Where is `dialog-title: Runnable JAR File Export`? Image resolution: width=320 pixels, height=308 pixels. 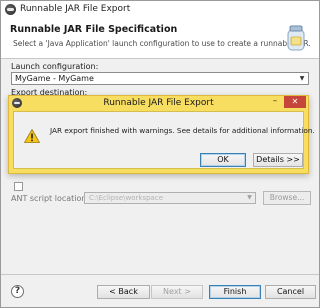
dialog-title: Runnable JAR File Export is located at coordinates (158, 103).